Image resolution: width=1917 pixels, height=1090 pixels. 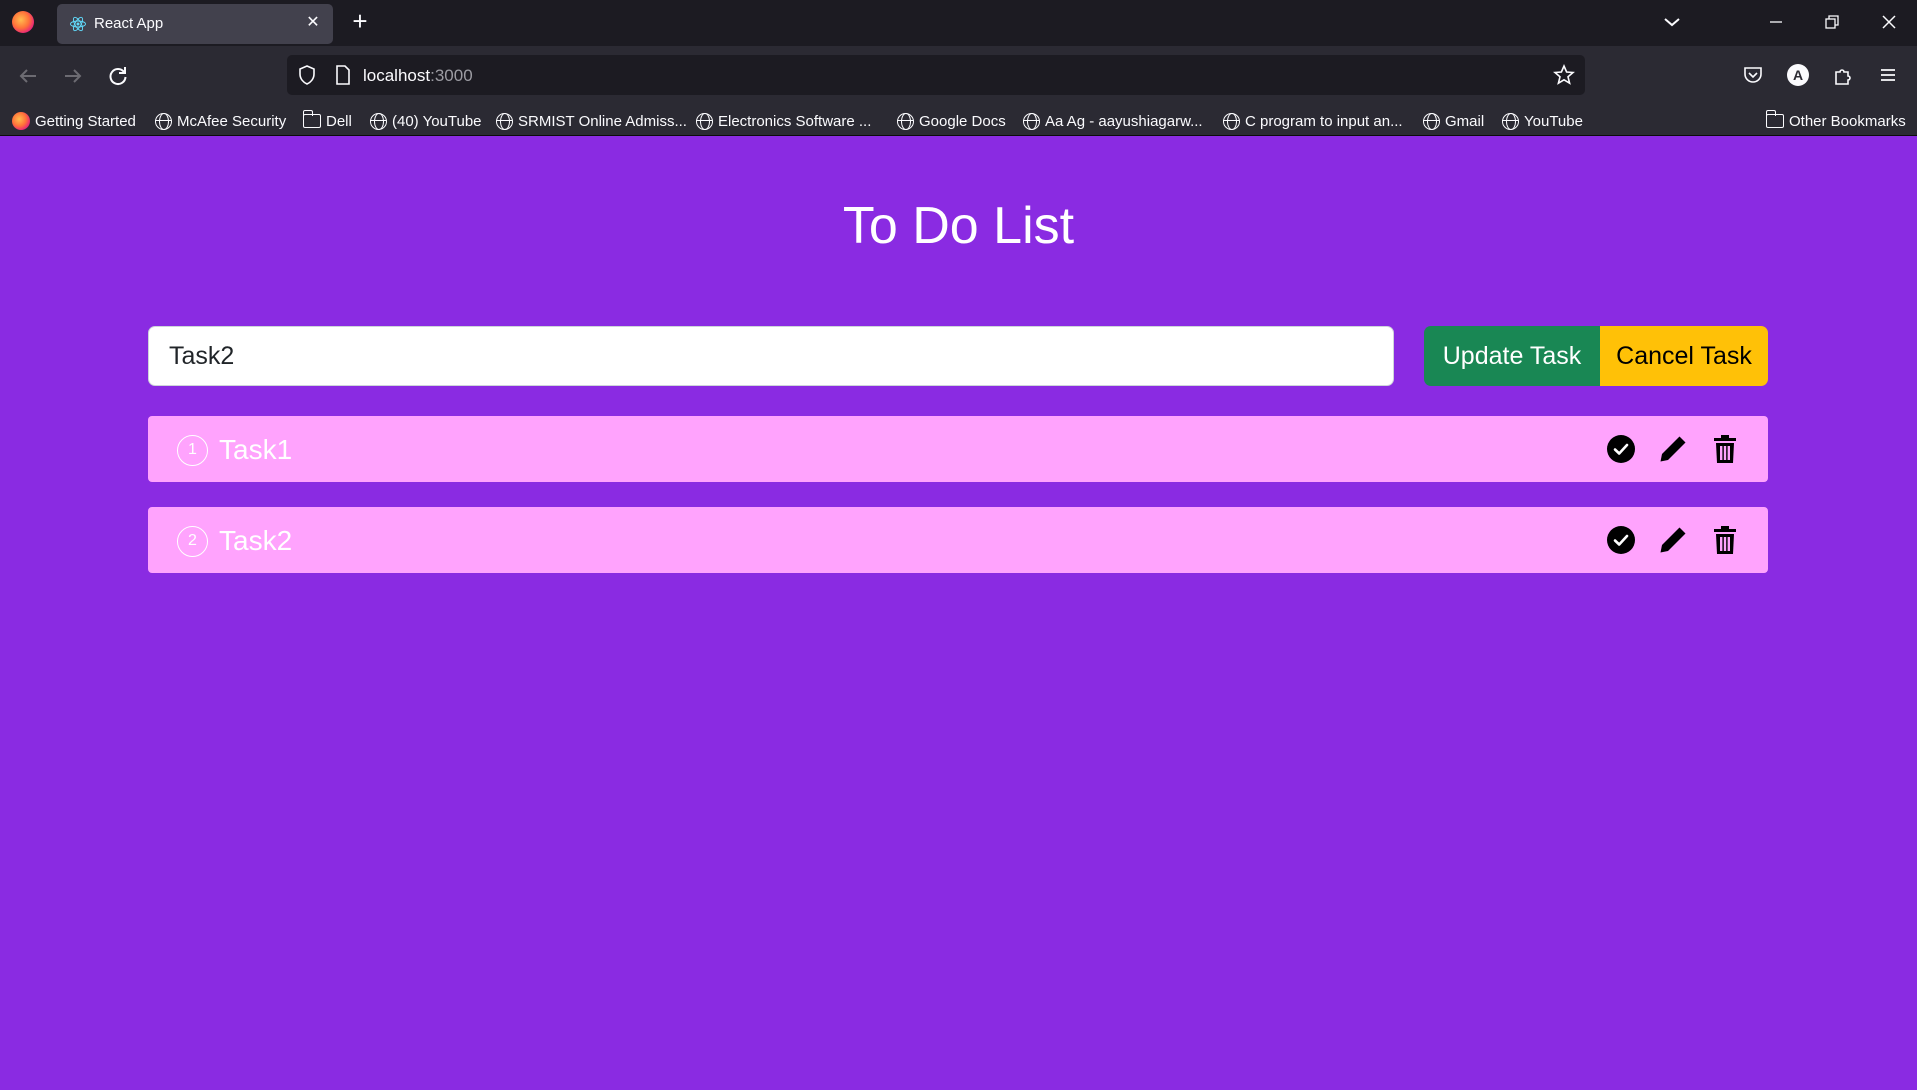 I want to click on url-text: localhost:3000, so click(x=418, y=76).